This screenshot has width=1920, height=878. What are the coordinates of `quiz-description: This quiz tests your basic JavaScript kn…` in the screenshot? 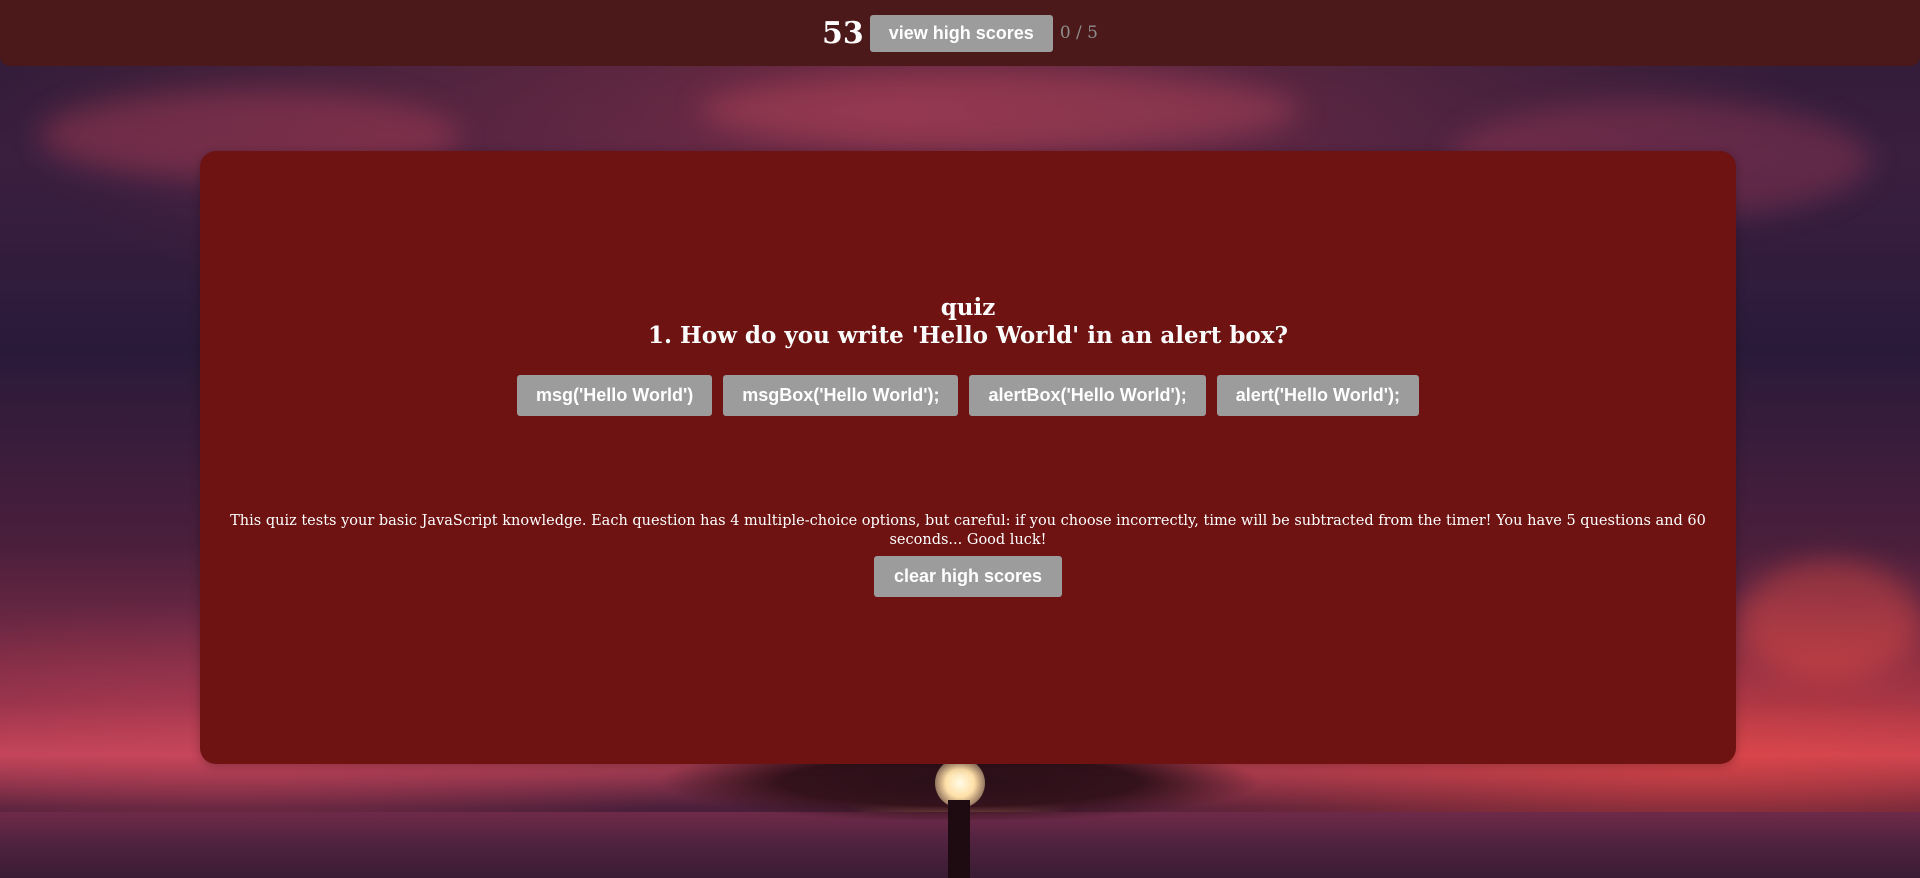 It's located at (968, 530).